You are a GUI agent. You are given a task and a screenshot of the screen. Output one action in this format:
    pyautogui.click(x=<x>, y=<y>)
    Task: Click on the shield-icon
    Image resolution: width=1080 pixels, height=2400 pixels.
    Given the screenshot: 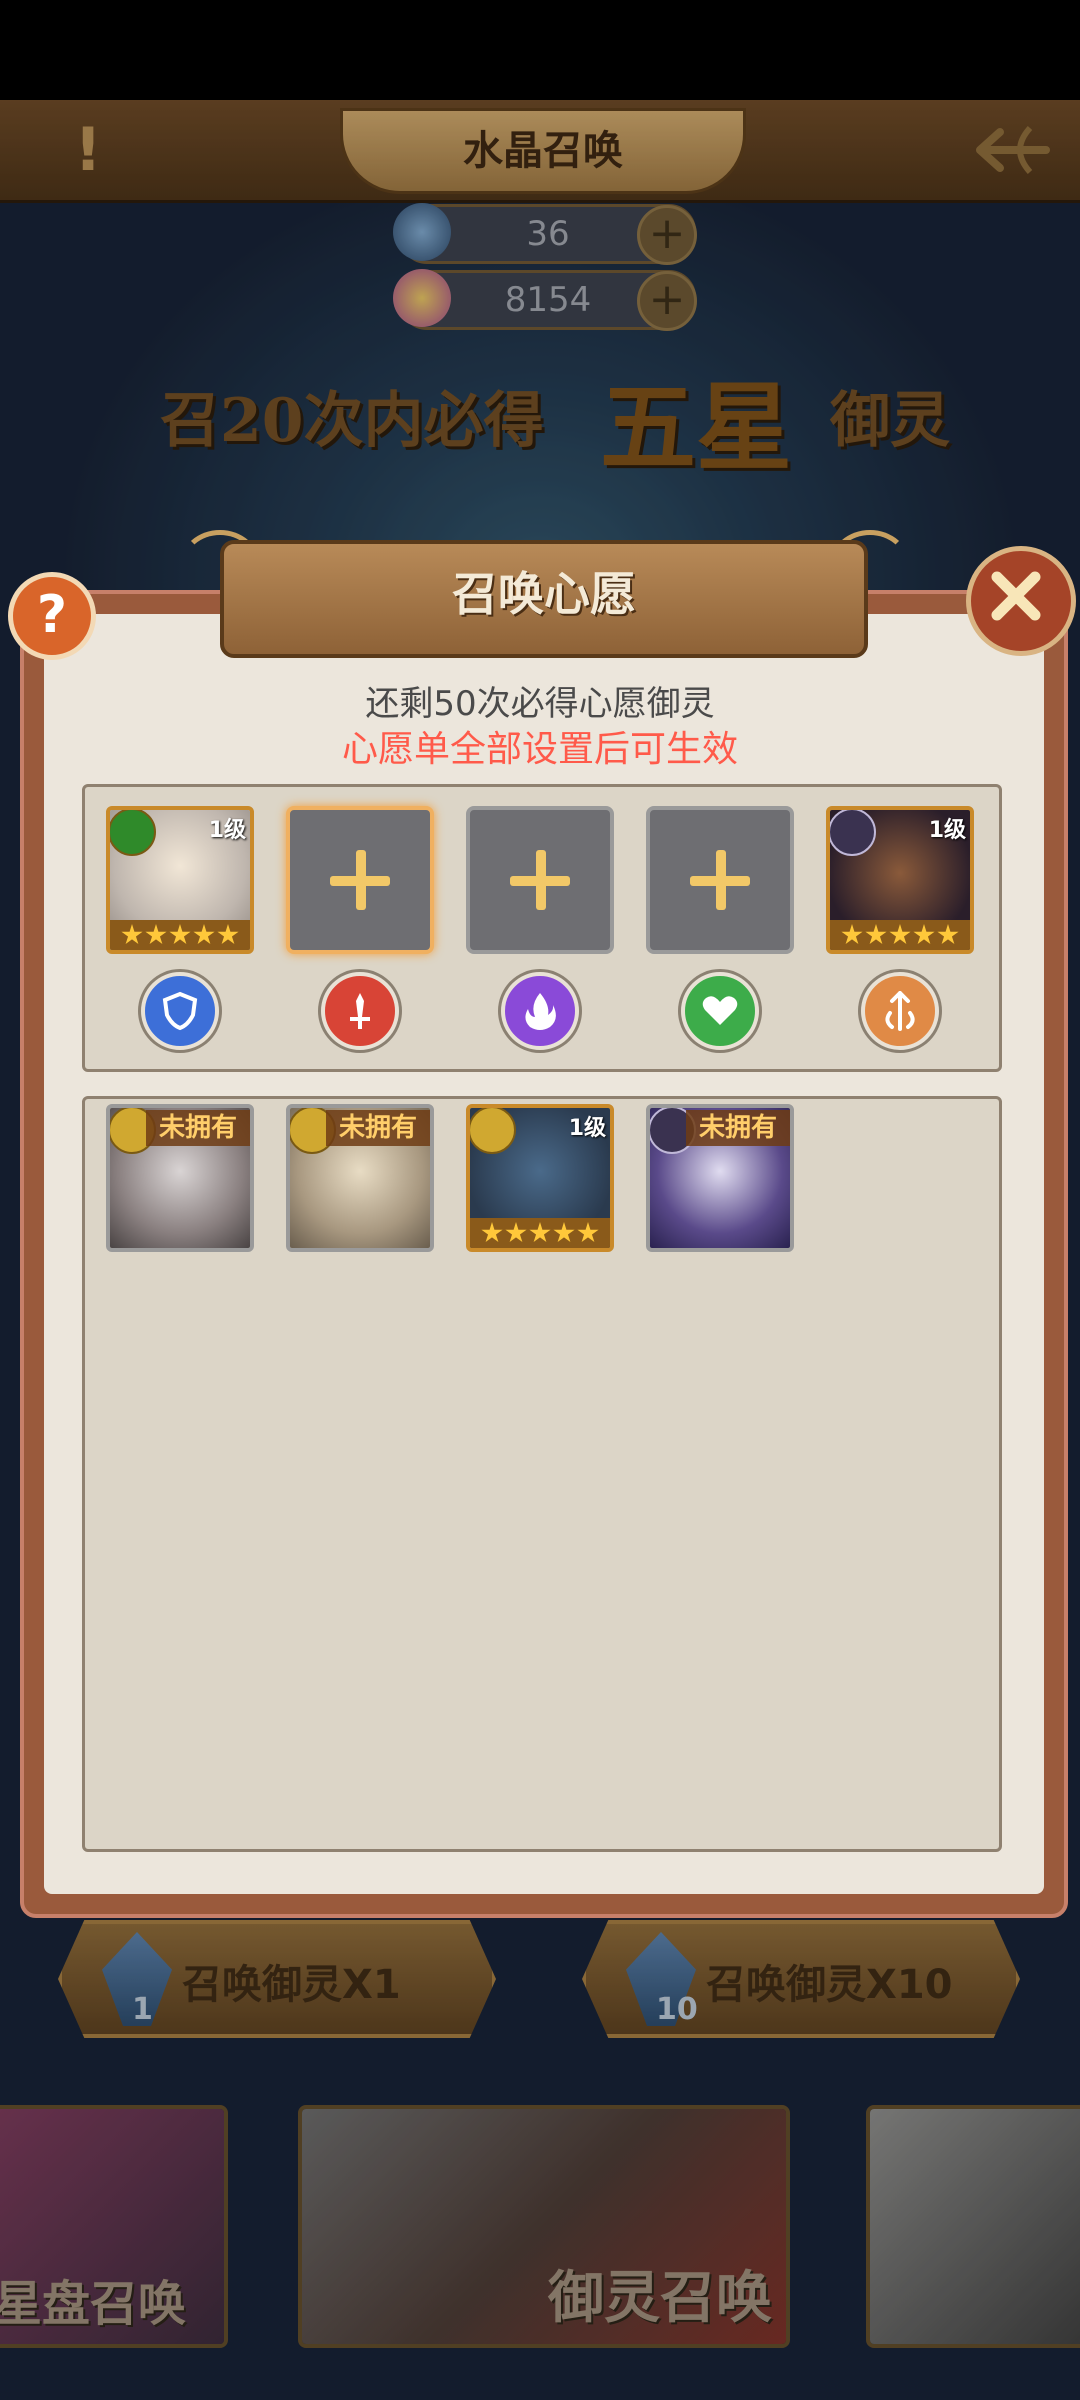 What is the action you would take?
    pyautogui.click(x=180, y=1011)
    